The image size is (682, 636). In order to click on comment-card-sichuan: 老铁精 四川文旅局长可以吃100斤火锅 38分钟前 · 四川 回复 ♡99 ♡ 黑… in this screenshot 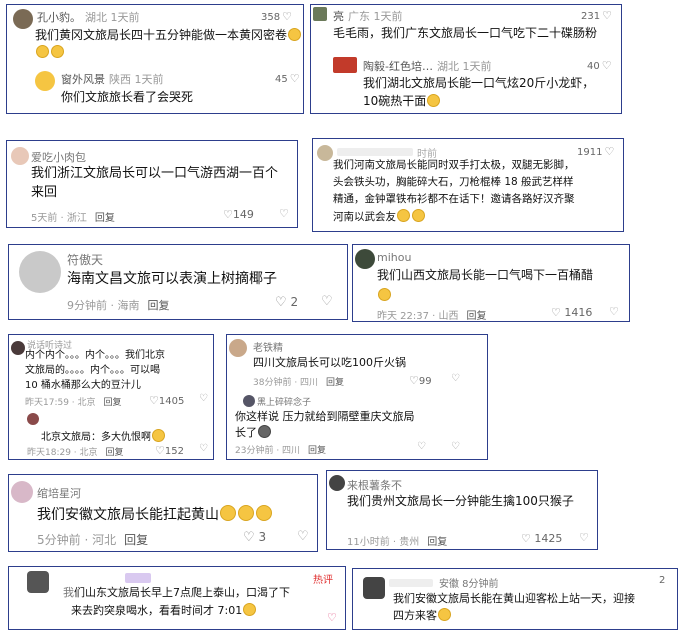, I will do `click(357, 397)`.